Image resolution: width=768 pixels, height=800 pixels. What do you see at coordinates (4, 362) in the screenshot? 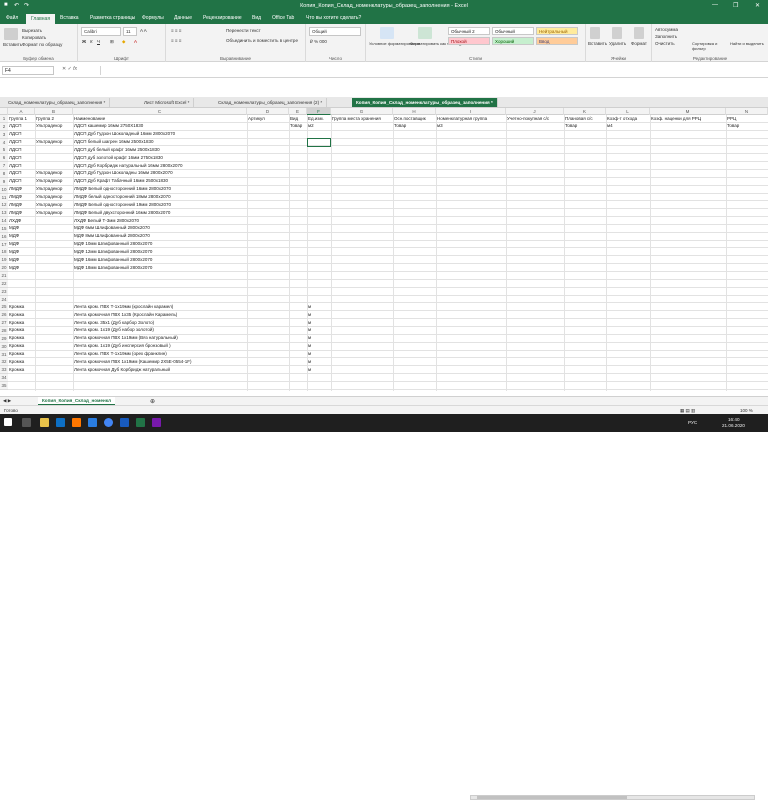
I see `row-header: 32` at bounding box center [4, 362].